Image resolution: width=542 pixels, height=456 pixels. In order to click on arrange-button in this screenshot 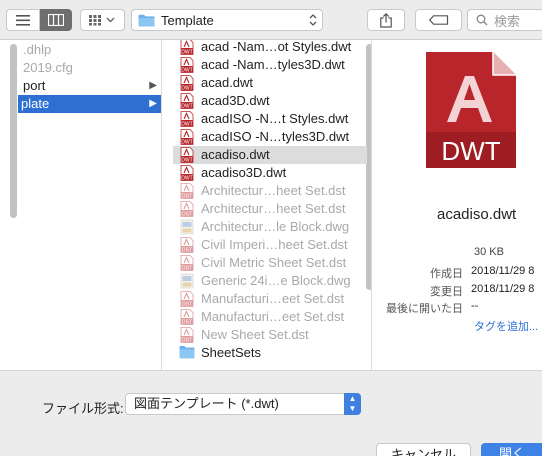, I will do `click(102, 20)`.